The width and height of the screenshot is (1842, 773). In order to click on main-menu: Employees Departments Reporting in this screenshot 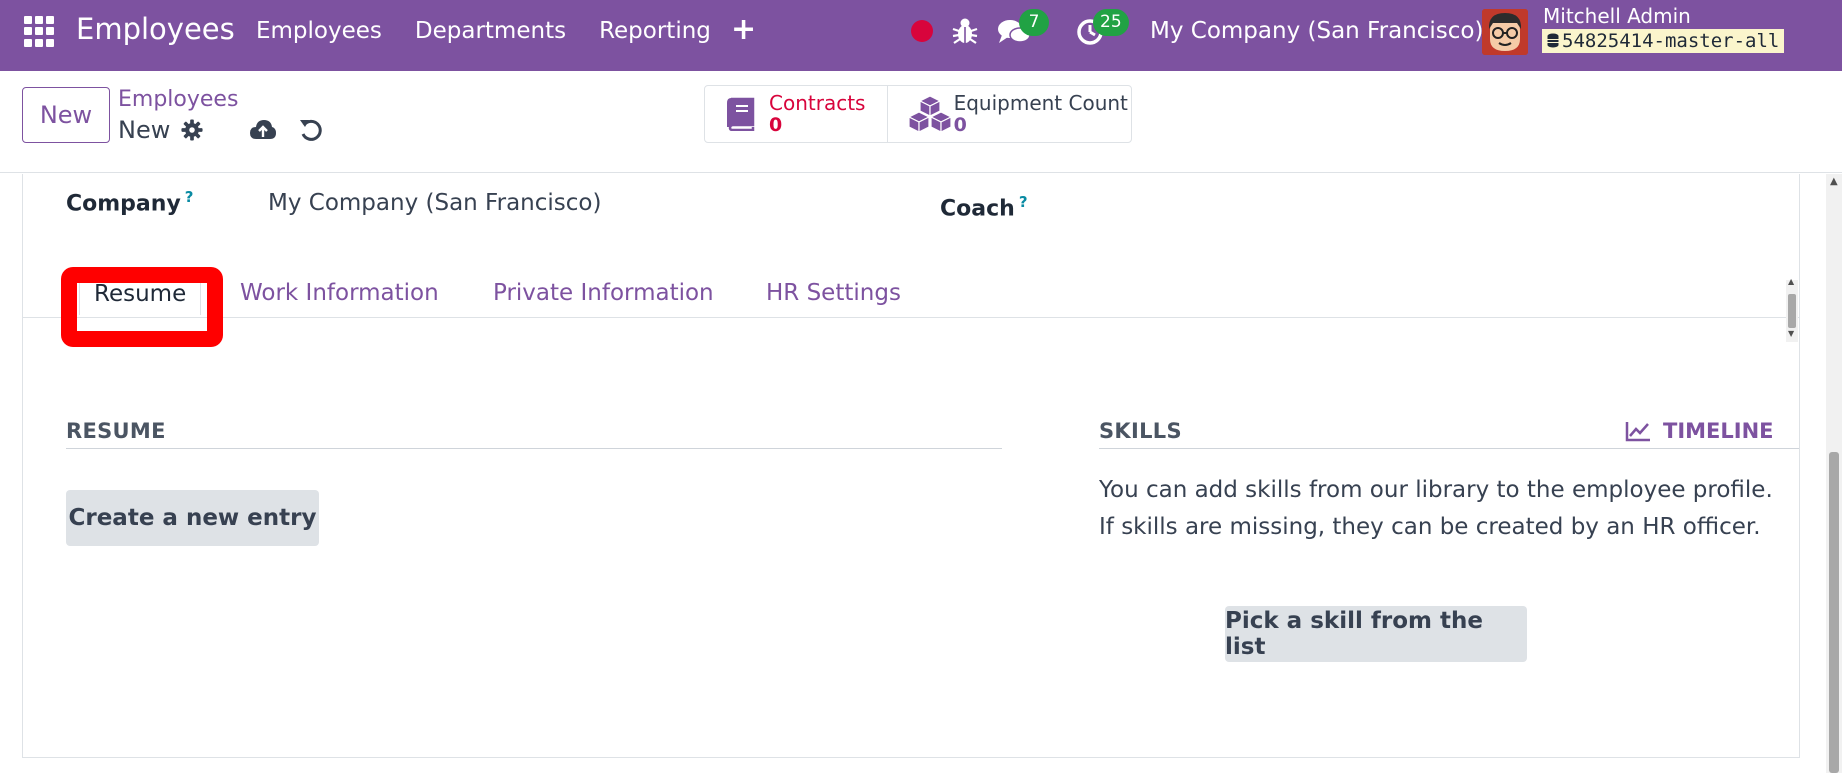, I will do `click(500, 31)`.